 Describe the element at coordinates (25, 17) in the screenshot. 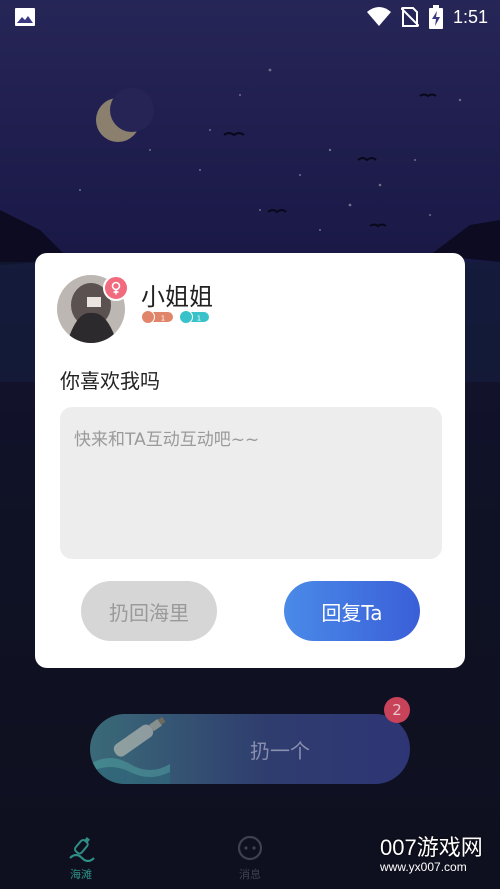

I see `image-icon` at that location.